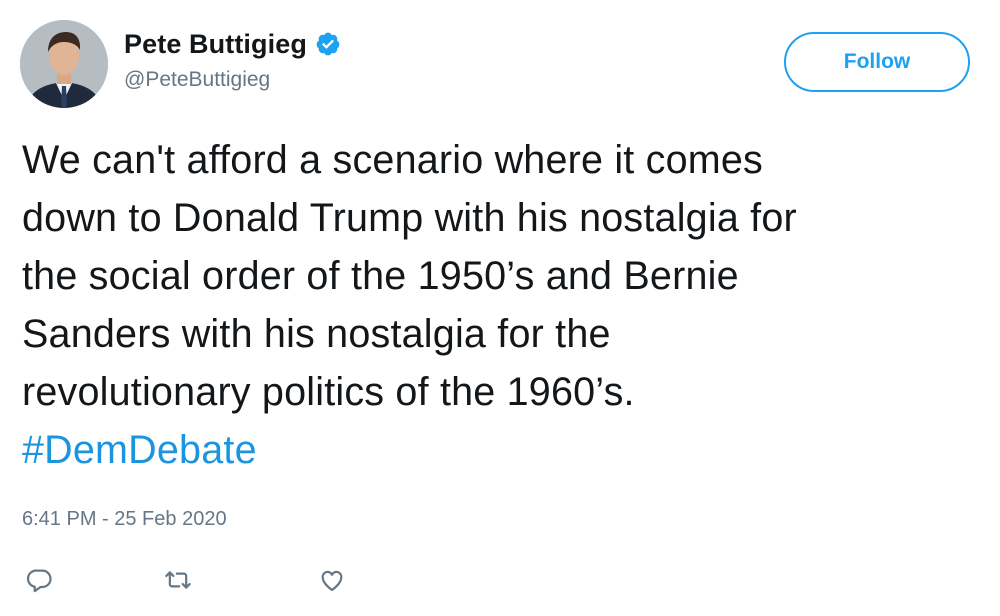 The image size is (1000, 616). I want to click on retweet-button, so click(178, 580).